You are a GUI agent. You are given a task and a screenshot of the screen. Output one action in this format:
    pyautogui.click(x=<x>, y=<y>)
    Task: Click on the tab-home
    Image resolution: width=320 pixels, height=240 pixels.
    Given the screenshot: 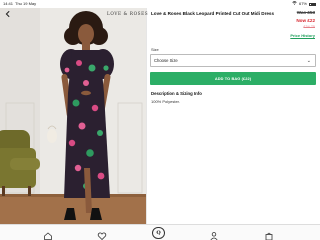 What is the action you would take?
    pyautogui.click(x=48, y=234)
    